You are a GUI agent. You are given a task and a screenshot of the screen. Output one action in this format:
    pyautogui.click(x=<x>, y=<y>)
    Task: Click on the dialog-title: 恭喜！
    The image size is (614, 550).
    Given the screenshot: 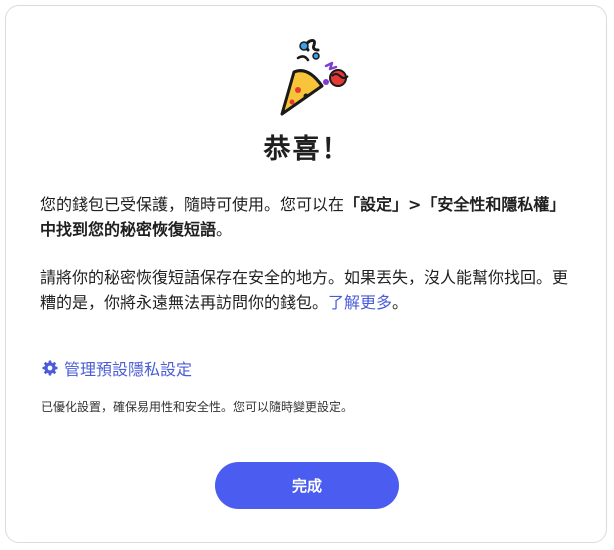 What is the action you would take?
    pyautogui.click(x=307, y=149)
    